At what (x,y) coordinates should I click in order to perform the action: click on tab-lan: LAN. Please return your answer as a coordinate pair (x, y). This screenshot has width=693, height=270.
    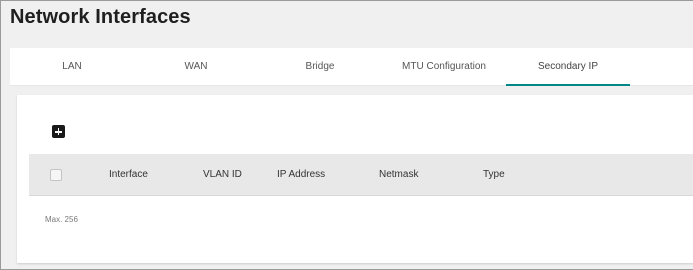
    Looking at the image, I should click on (72, 67).